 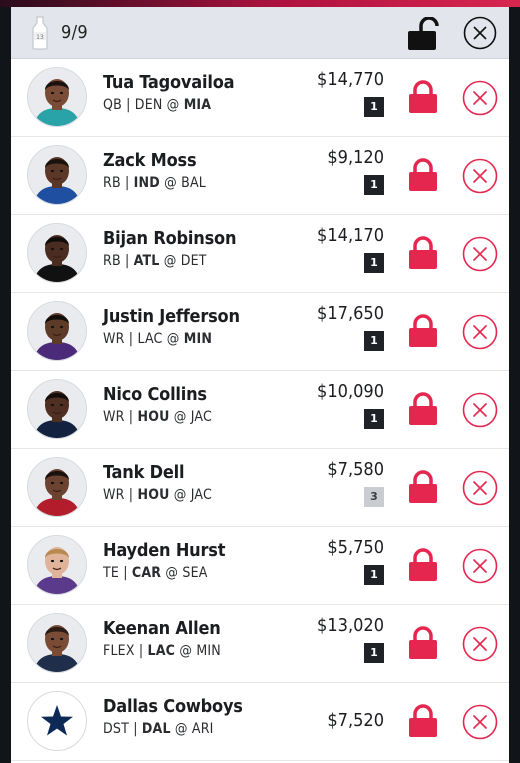 I want to click on unlock-all-icon, so click(x=423, y=34).